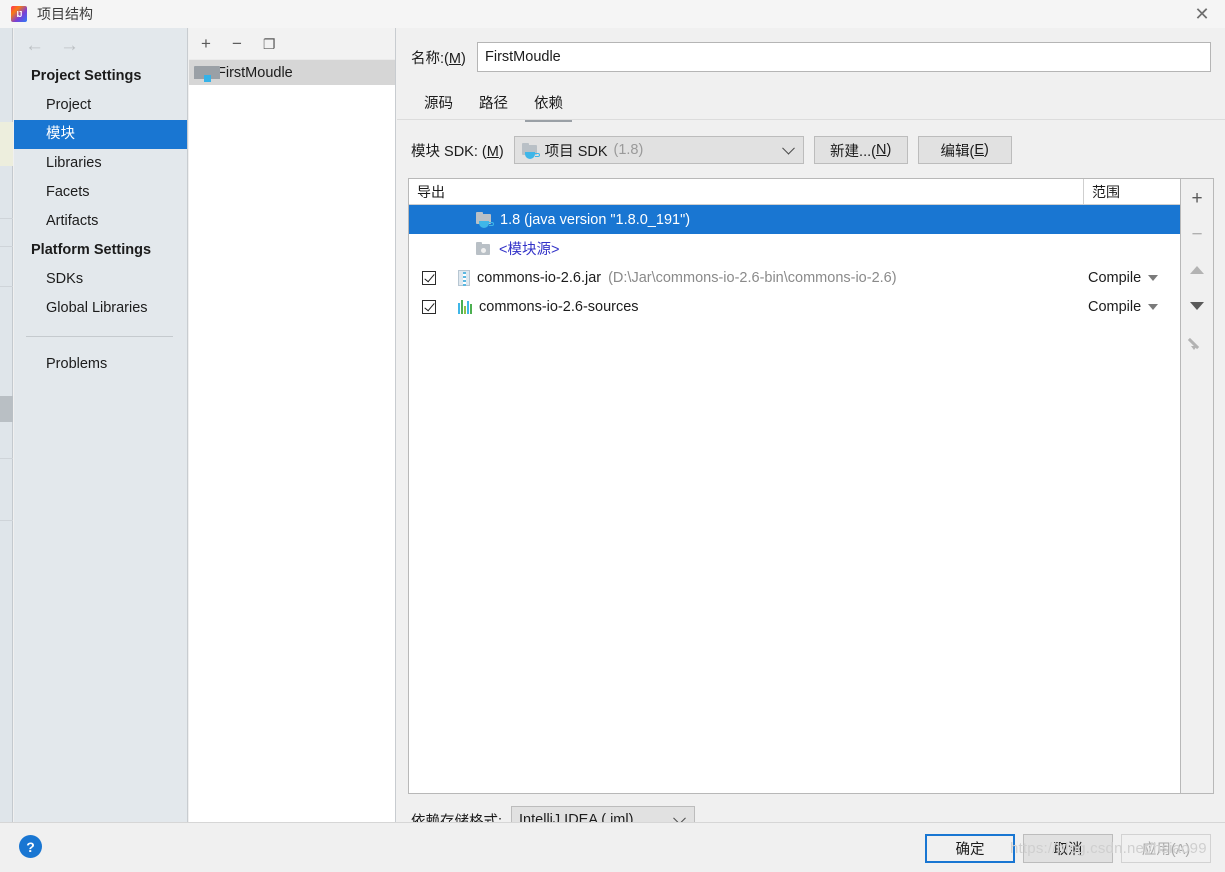  Describe the element at coordinates (1132, 191) in the screenshot. I see `column-header-scope: 范围` at that location.